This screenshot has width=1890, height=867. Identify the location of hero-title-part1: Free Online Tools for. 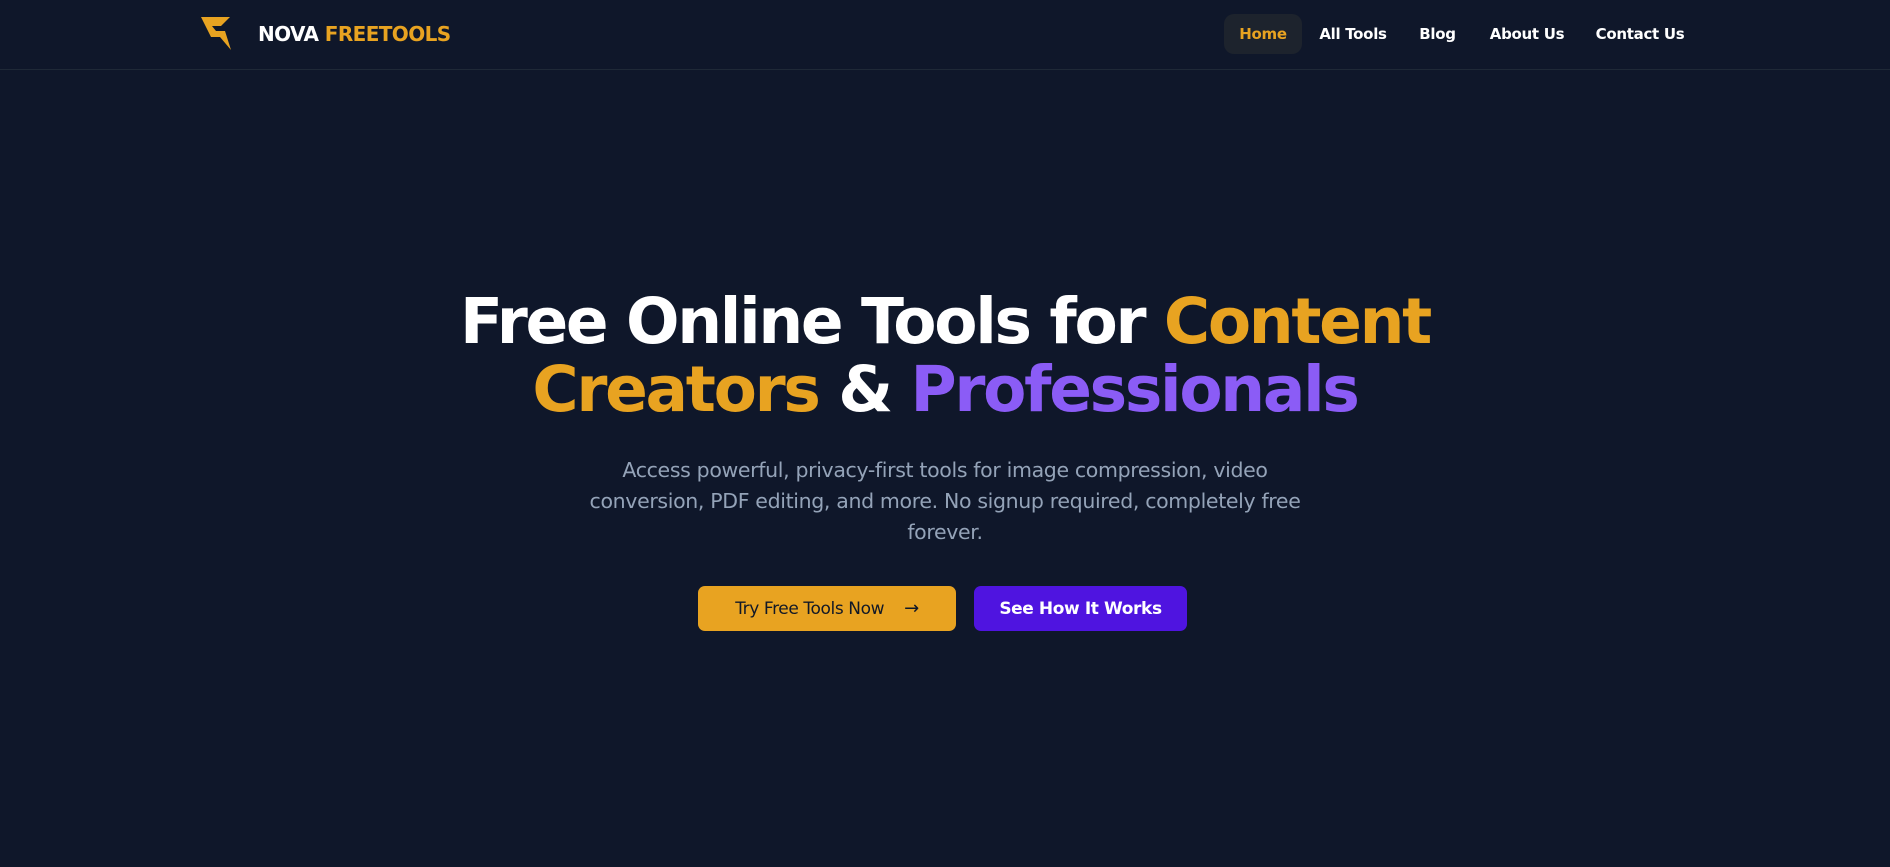
(803, 321).